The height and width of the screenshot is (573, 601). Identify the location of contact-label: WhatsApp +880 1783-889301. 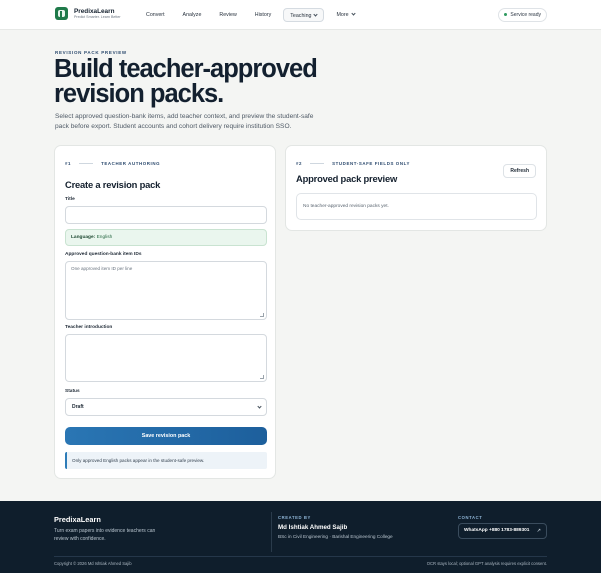
(497, 530).